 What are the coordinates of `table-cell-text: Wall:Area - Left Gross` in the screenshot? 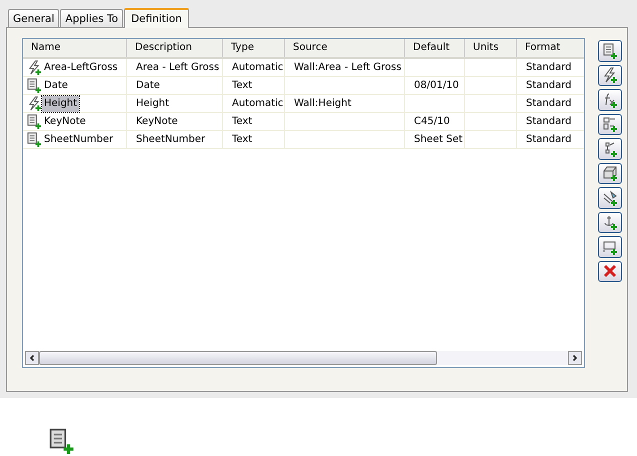 It's located at (348, 67).